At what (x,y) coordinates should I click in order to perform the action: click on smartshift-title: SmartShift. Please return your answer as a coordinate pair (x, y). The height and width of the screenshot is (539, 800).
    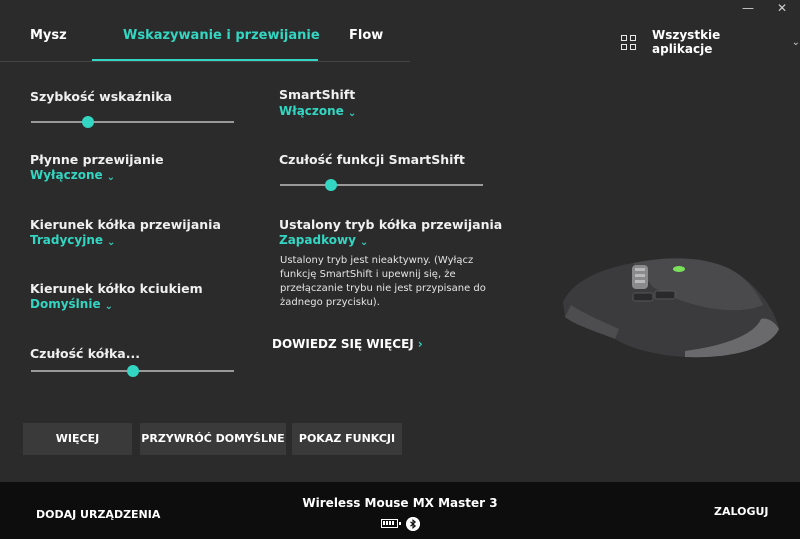
    Looking at the image, I should click on (317, 94).